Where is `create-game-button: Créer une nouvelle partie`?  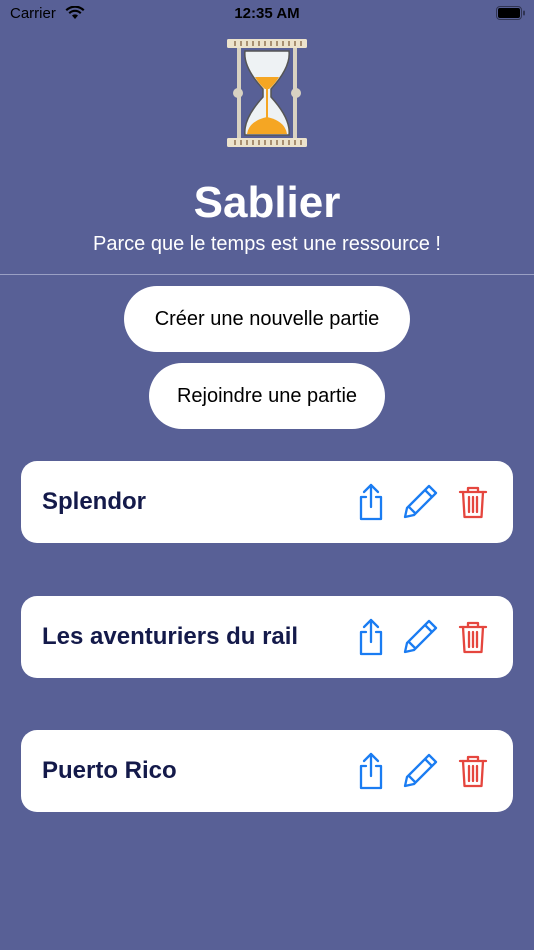 create-game-button: Créer une nouvelle partie is located at coordinates (267, 319).